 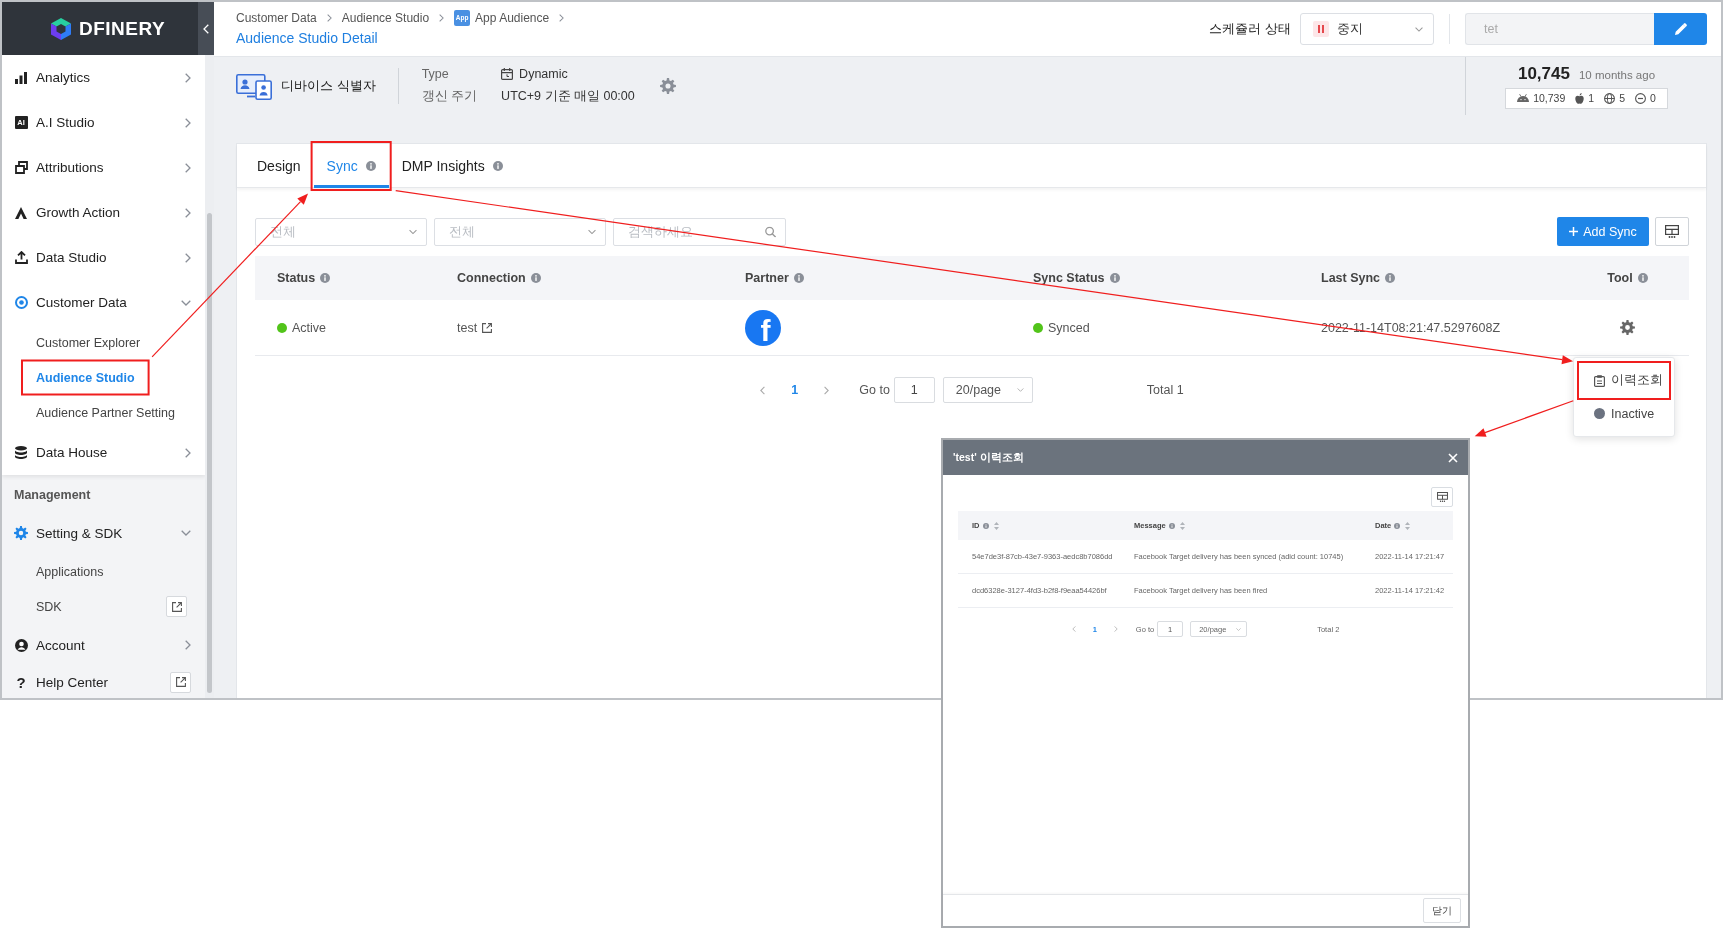 I want to click on android-icon, so click(x=1523, y=98).